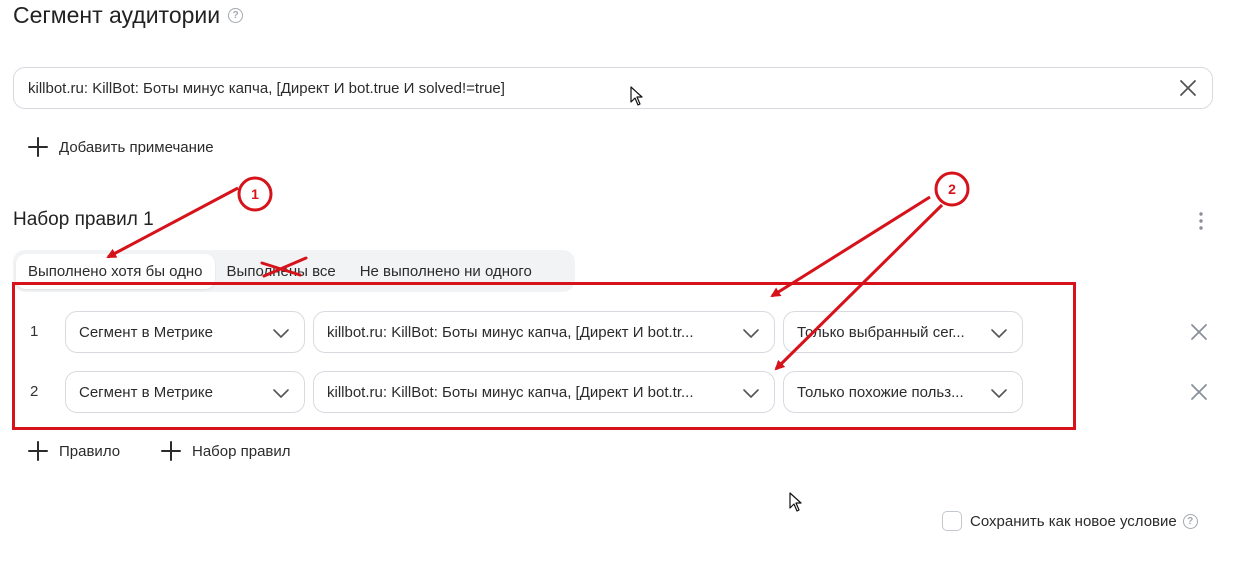 The width and height of the screenshot is (1246, 566). I want to click on annotation-badge-2: 2, so click(952, 189).